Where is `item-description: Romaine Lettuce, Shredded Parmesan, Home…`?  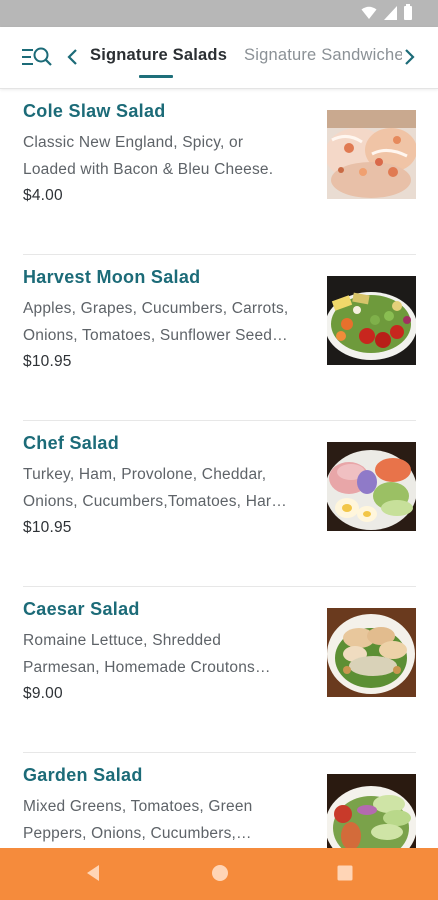 item-description: Romaine Lettuce, Shredded Parmesan, Home… is located at coordinates (168, 654).